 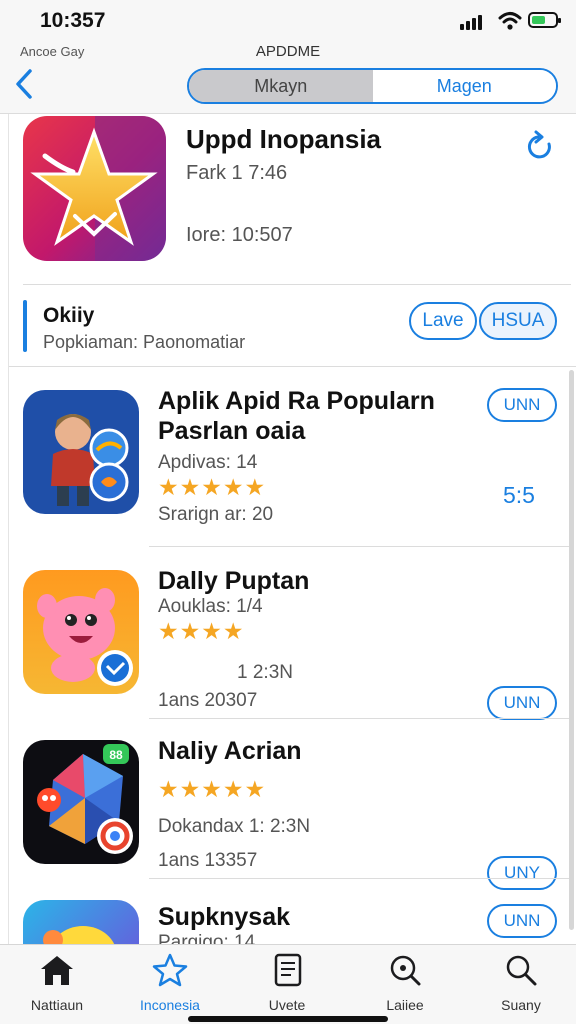 I want to click on nav-subtitle: Ancoe Gay, so click(x=52, y=51).